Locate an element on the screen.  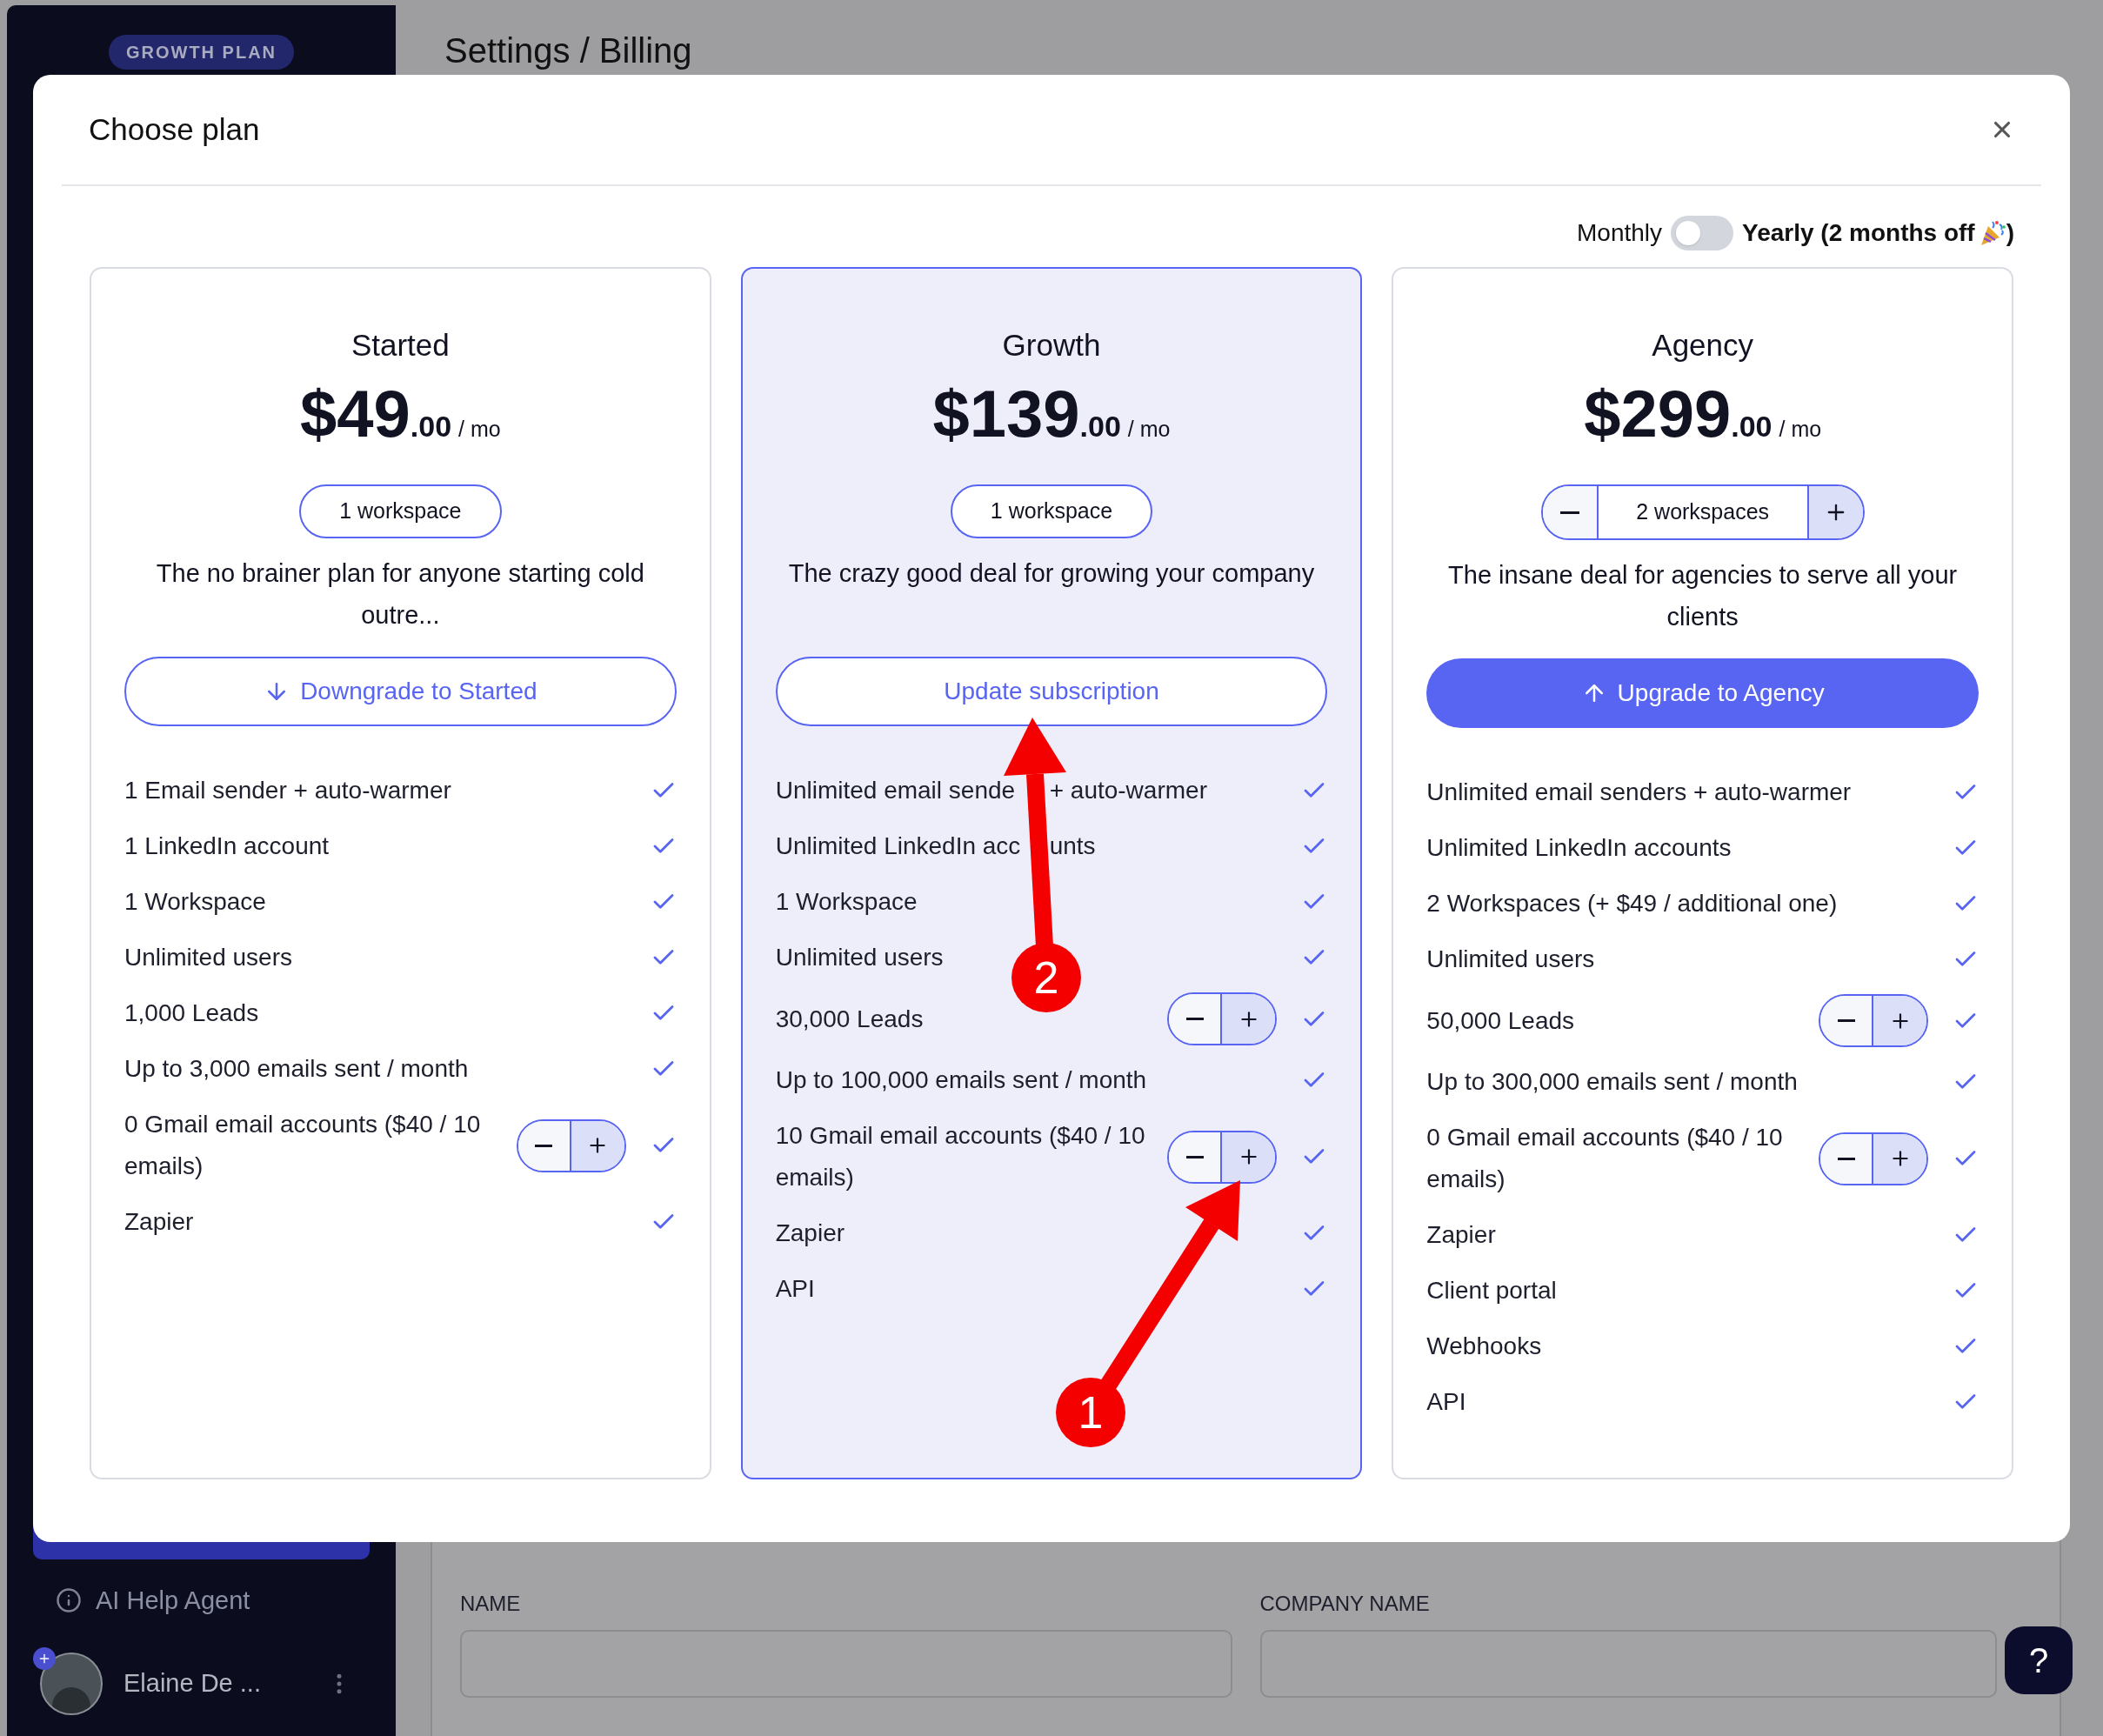
feature-text: Up to 300,000 emails sent / month is located at coordinates (1613, 1082).